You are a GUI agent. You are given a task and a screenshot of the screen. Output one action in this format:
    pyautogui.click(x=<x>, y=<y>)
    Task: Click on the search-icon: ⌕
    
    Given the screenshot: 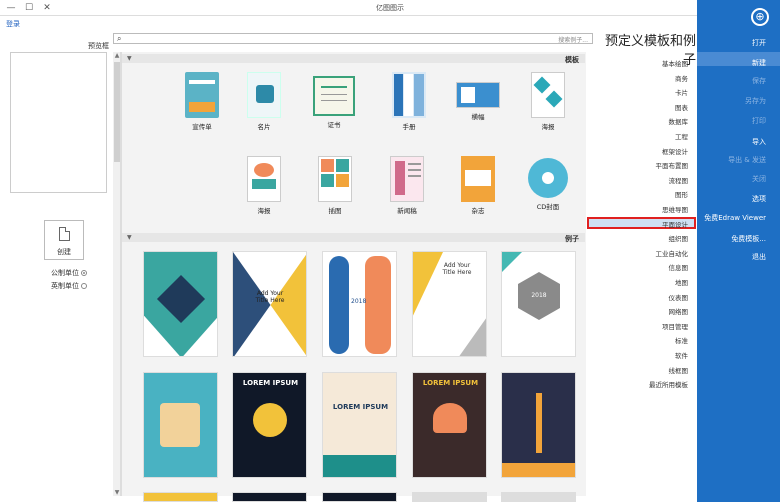 What is the action you would take?
    pyautogui.click(x=119, y=39)
    